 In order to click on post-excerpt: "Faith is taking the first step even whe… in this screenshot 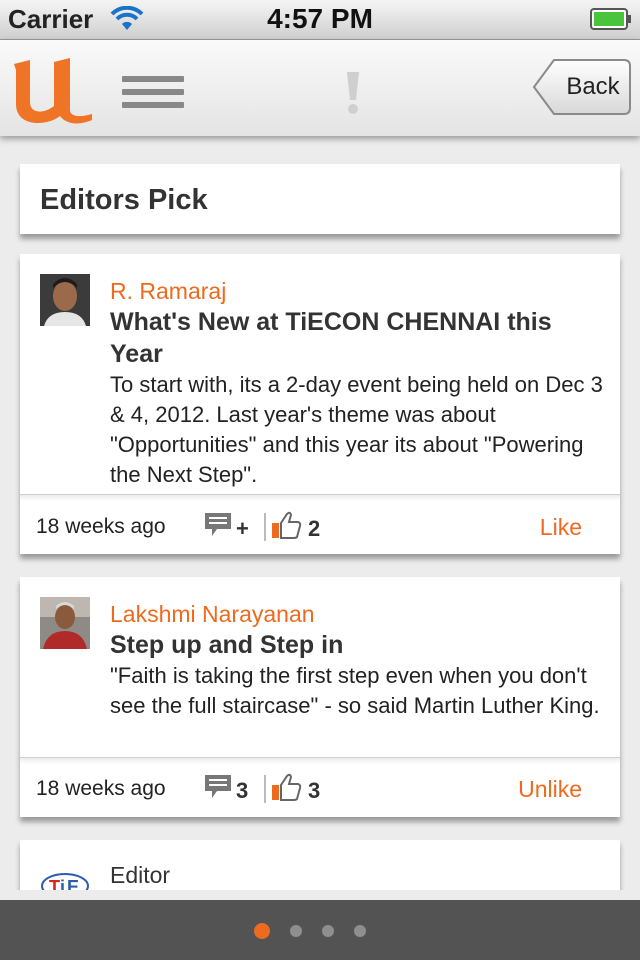, I will do `click(355, 690)`.